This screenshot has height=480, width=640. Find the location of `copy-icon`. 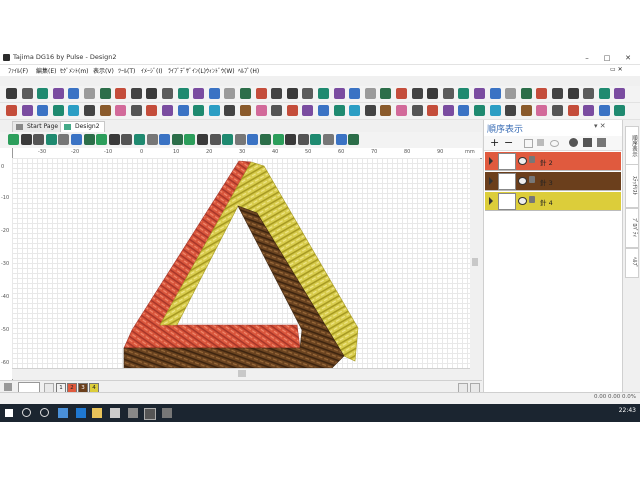

copy-icon is located at coordinates (528, 143).